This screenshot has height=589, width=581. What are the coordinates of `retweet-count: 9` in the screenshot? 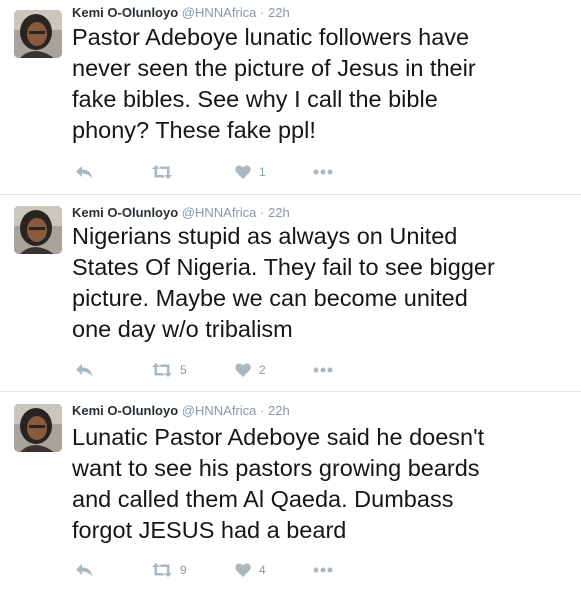 It's located at (183, 570).